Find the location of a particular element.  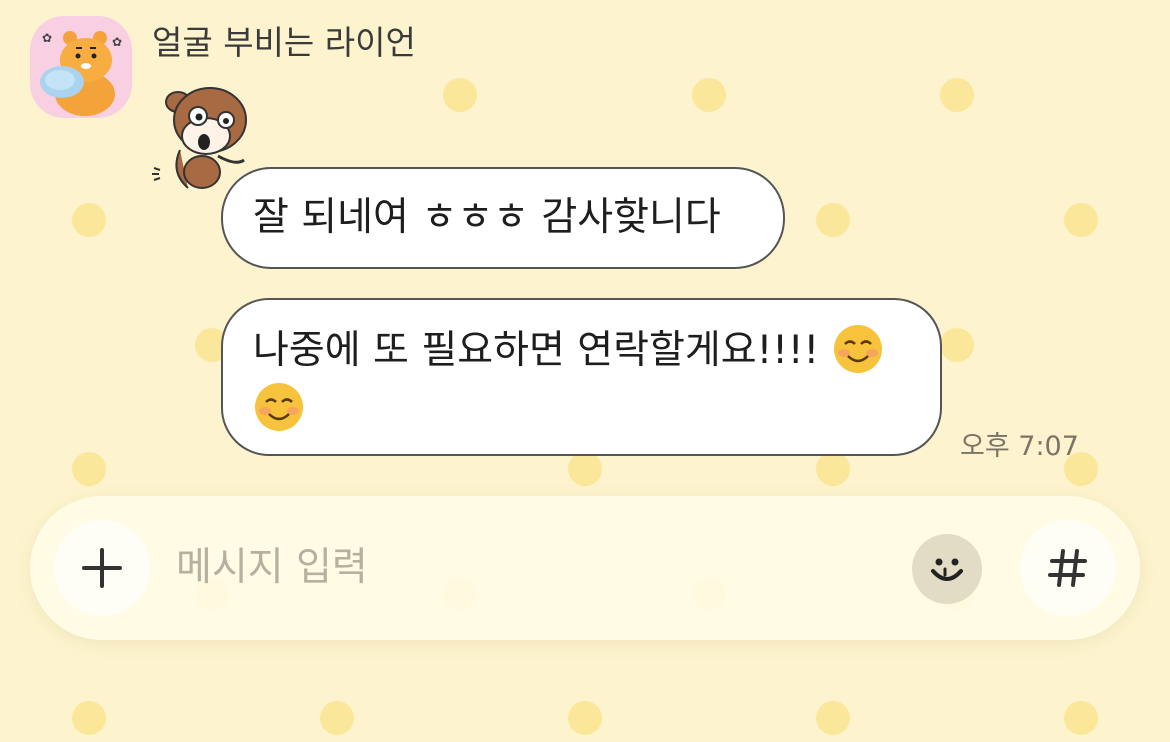

message-bubble: 나중에 또 필요하면 연락할게요!!!! is located at coordinates (581, 377).